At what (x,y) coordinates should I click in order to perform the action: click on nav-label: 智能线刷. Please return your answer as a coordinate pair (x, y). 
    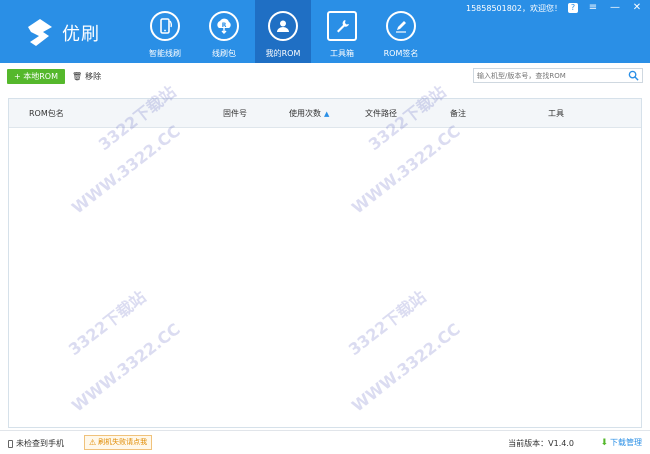
    Looking at the image, I should click on (165, 53).